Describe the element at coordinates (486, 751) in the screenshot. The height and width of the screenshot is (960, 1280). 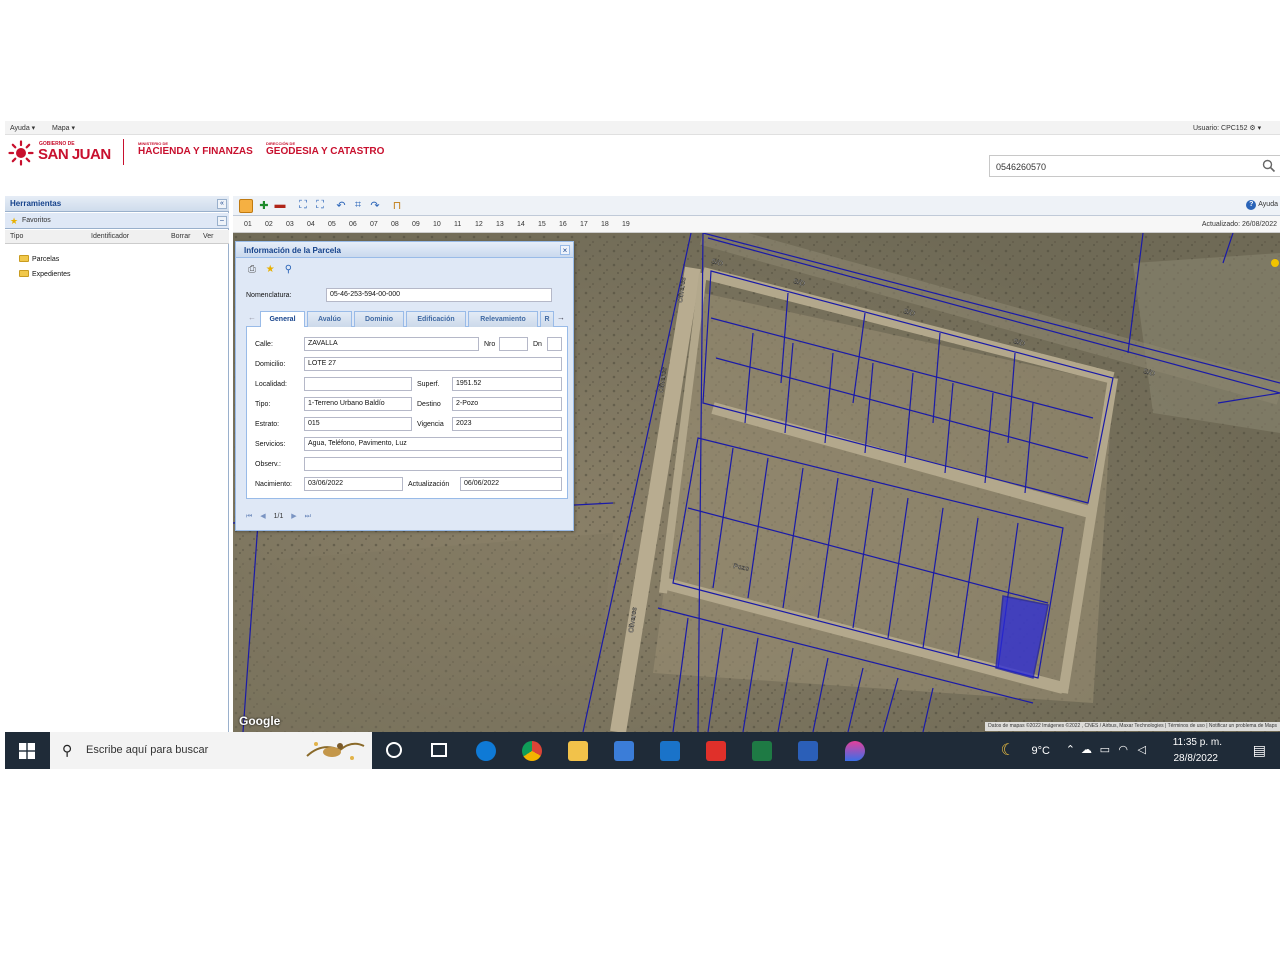
I see `edge-browser-icon` at that location.